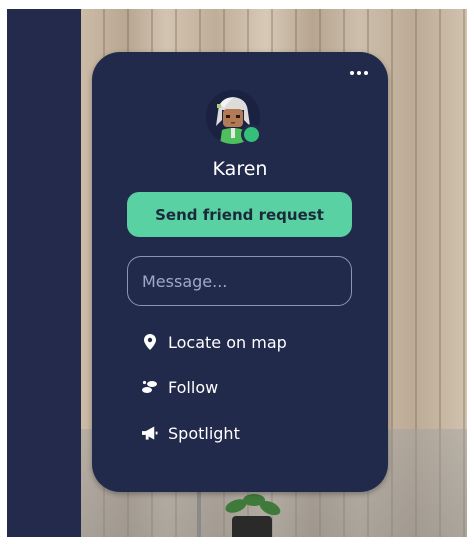 This screenshot has height=544, width=474. Describe the element at coordinates (239, 281) in the screenshot. I see `message-input` at that location.